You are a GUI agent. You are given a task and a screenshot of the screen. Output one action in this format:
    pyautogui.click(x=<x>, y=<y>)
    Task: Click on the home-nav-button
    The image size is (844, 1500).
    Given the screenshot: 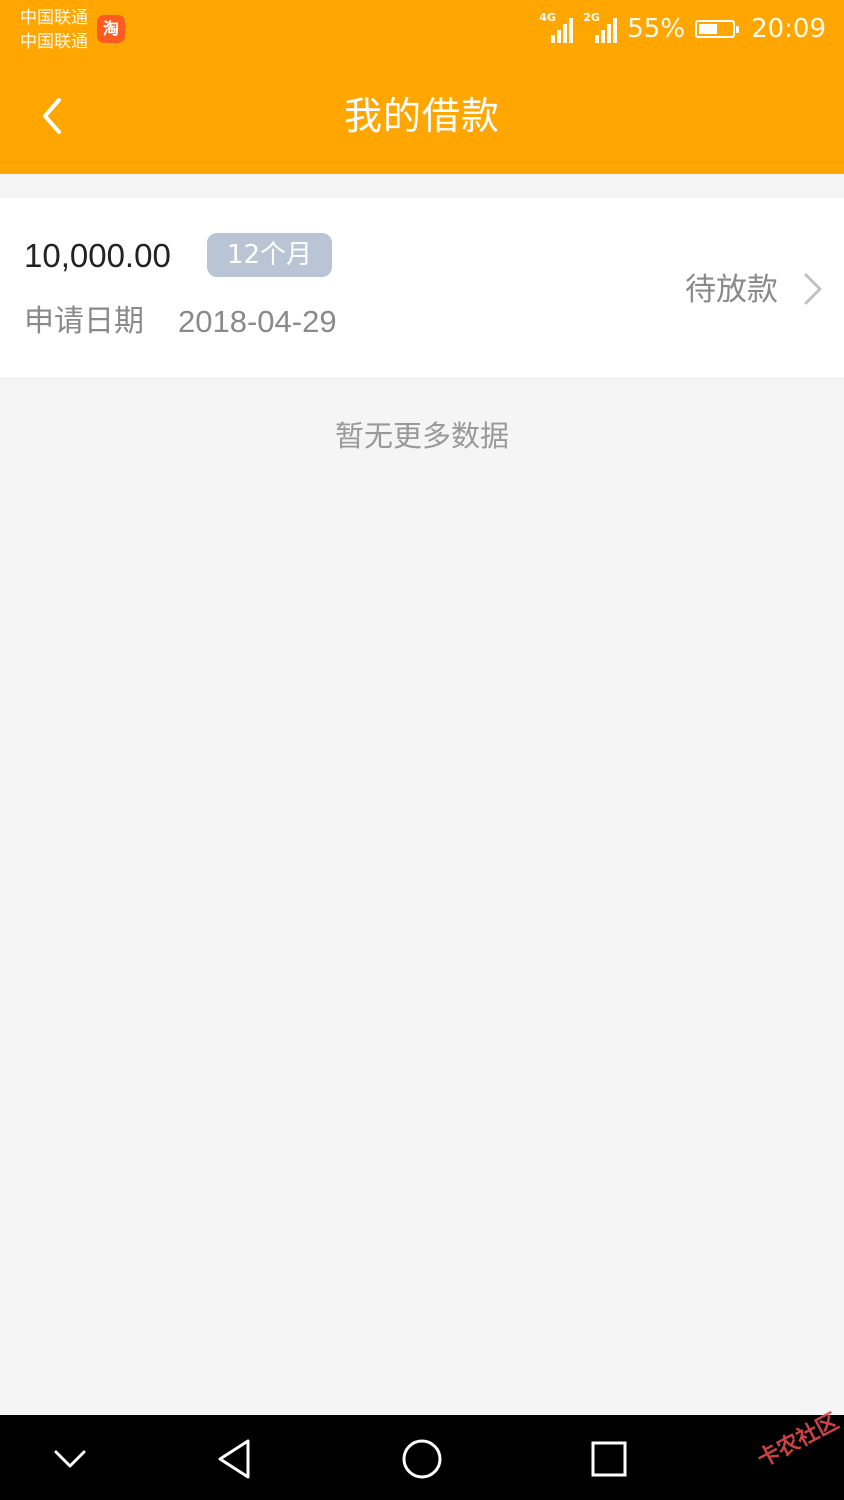 What is the action you would take?
    pyautogui.click(x=422, y=1459)
    